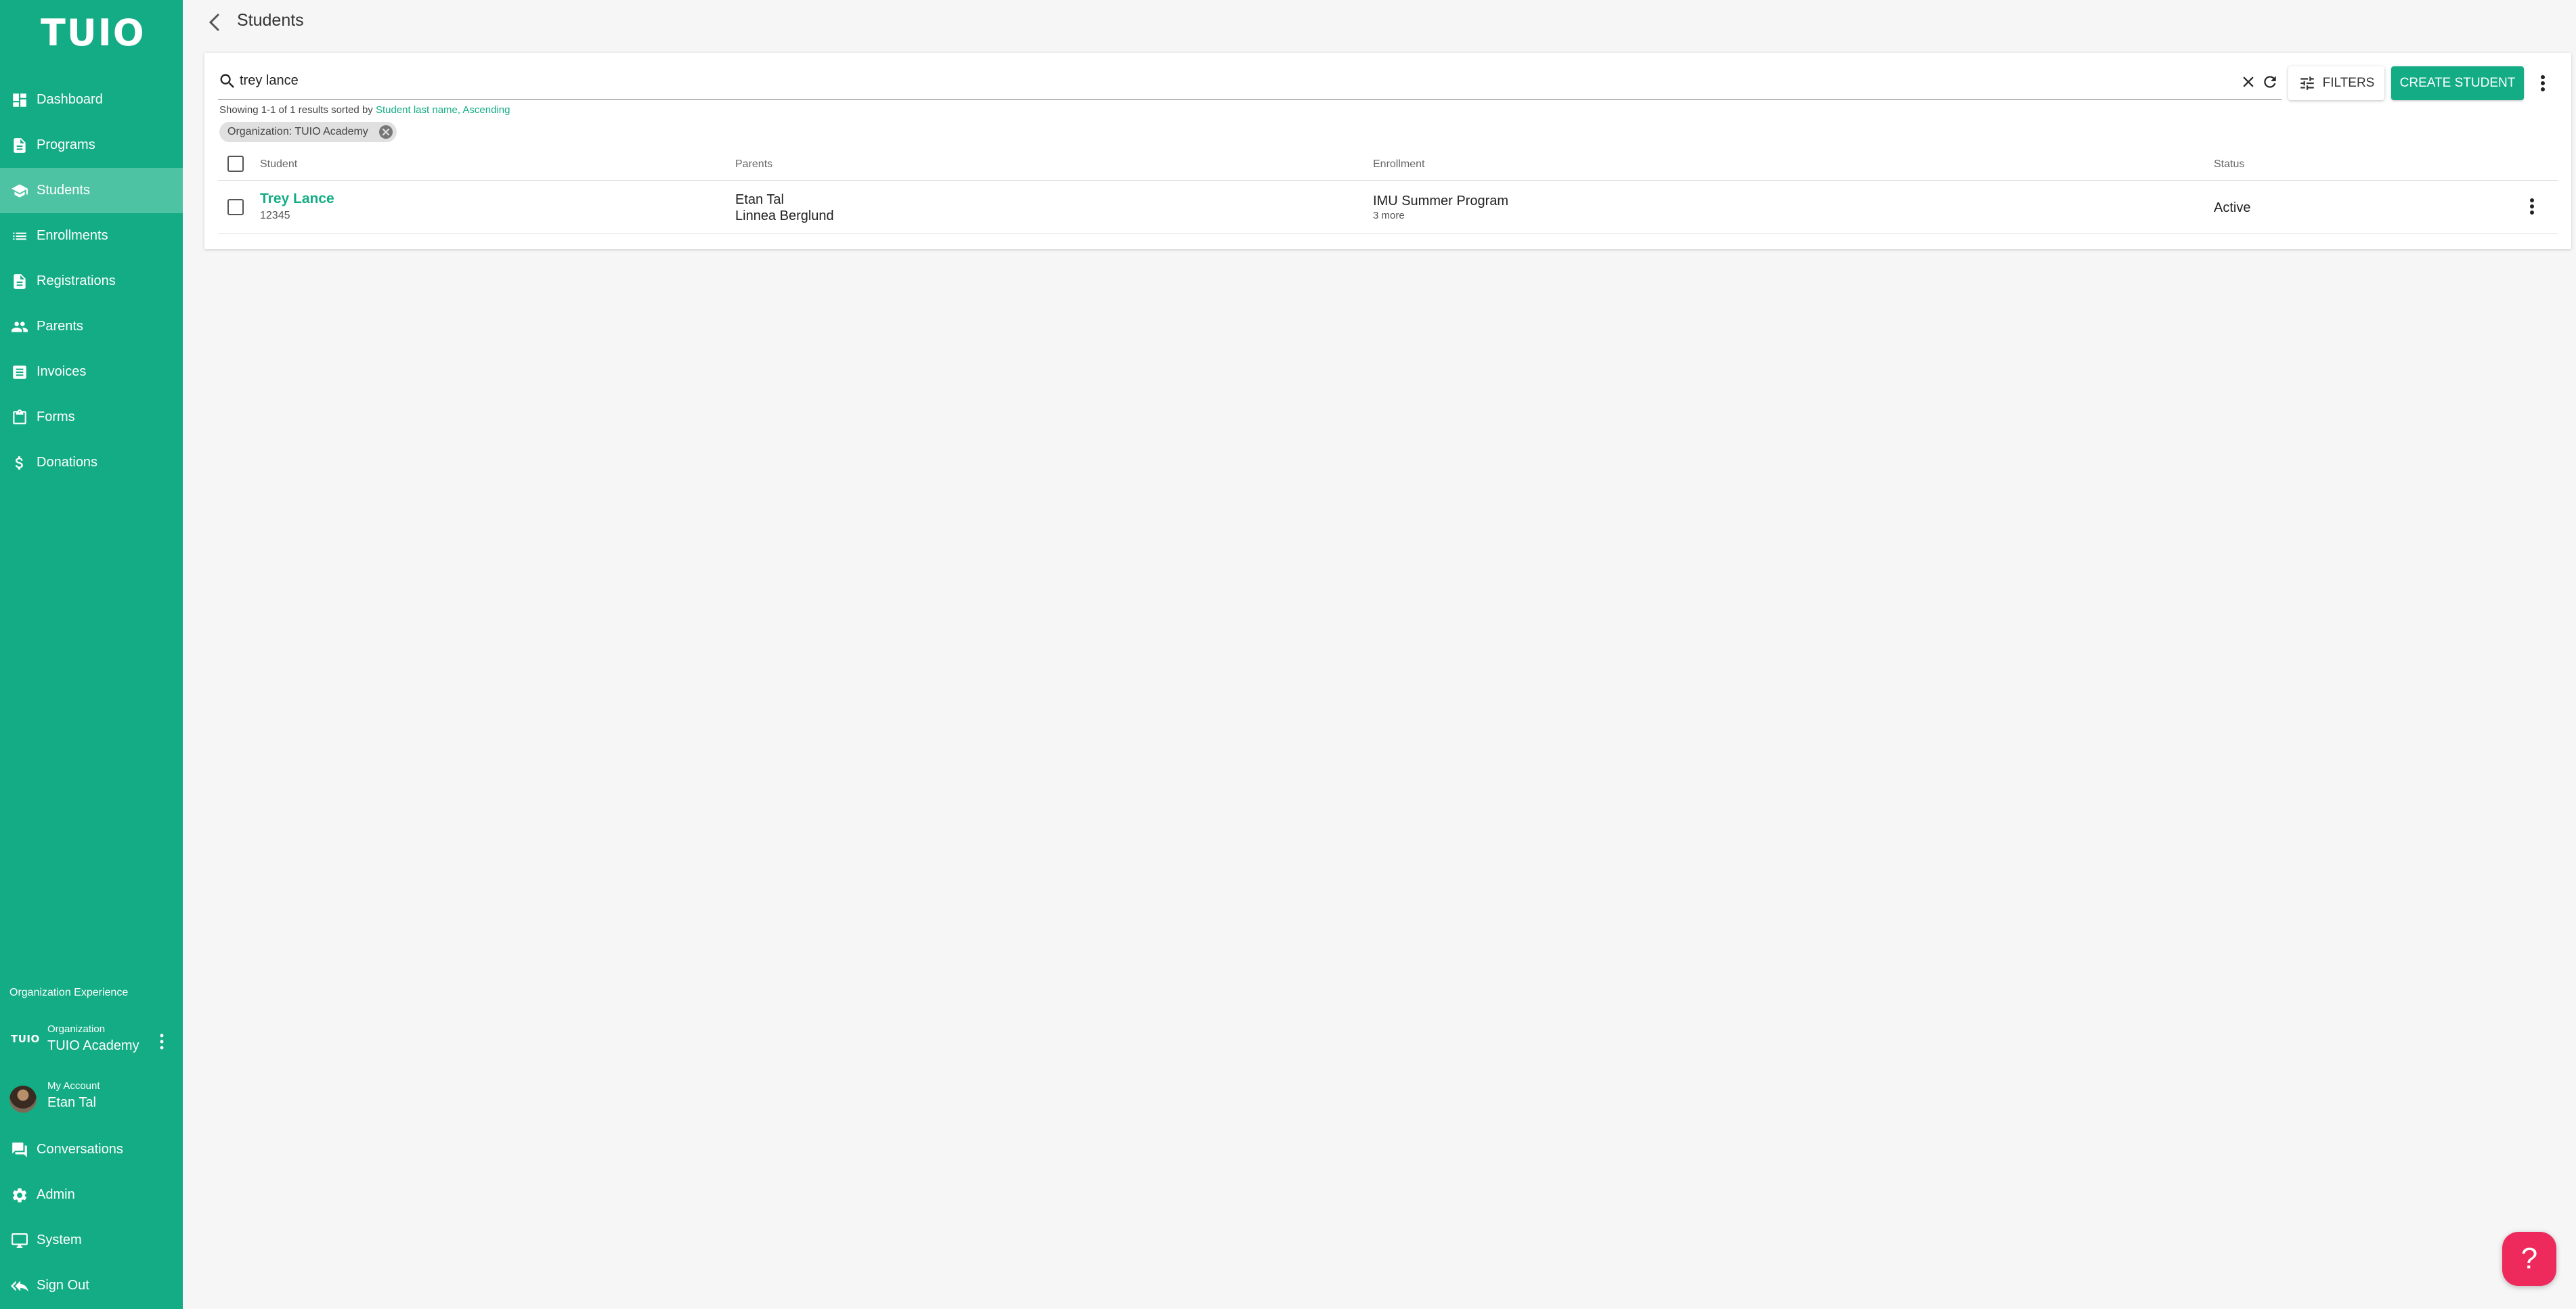 The width and height of the screenshot is (2576, 1309). Describe the element at coordinates (56, 1194) in the screenshot. I see `sidebar-item-label: Admin` at that location.